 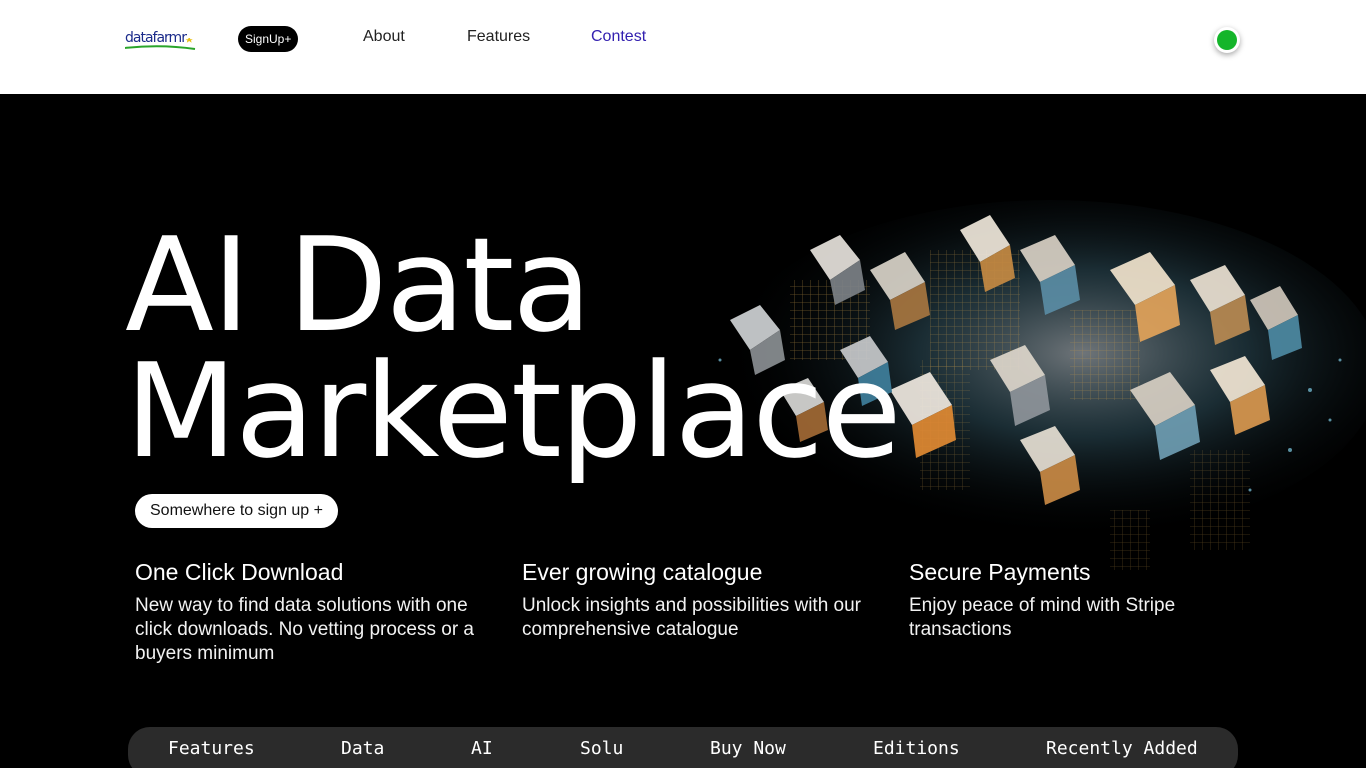 What do you see at coordinates (358, 285) in the screenshot?
I see `hero-title-line1: AI Data` at bounding box center [358, 285].